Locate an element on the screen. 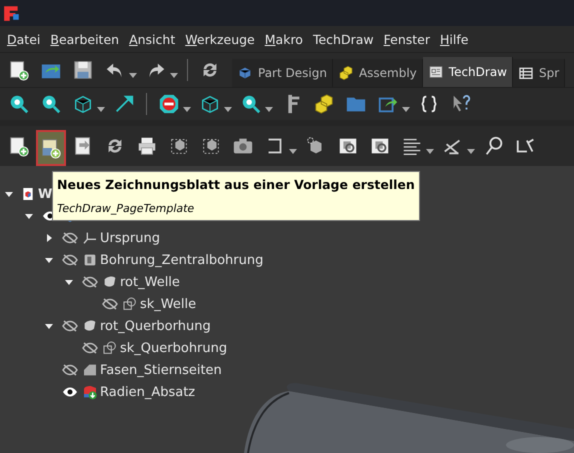  blocks-icon is located at coordinates (324, 104).